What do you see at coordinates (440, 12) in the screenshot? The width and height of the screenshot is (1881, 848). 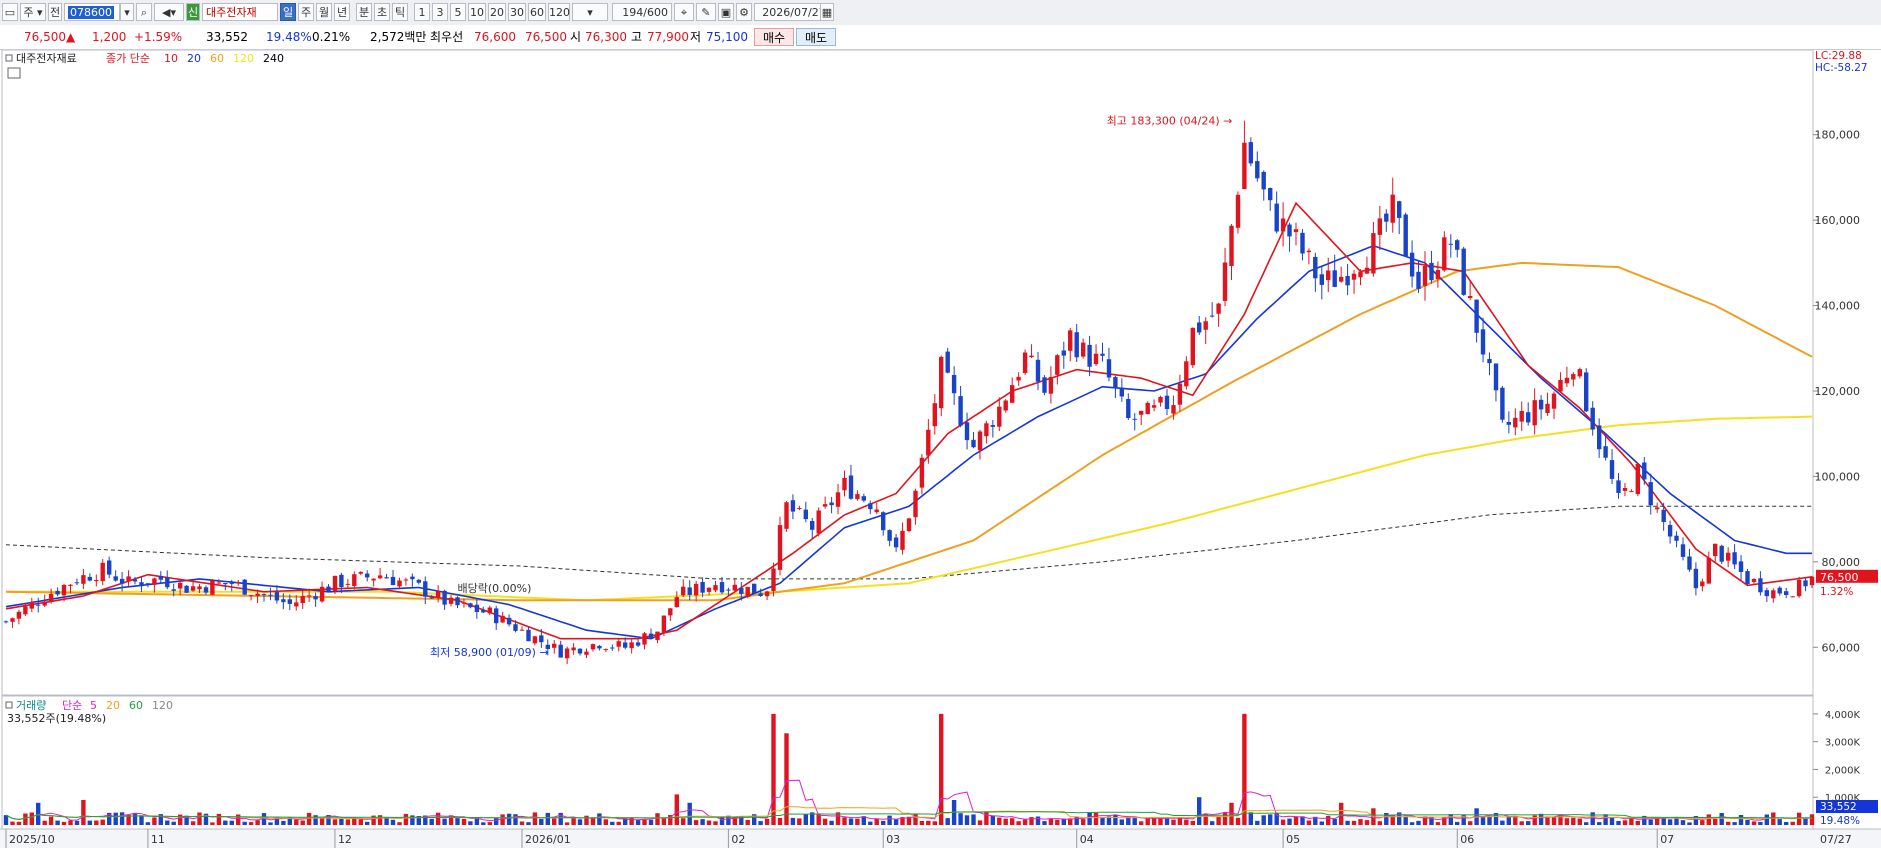 I see `interval-3: 3` at bounding box center [440, 12].